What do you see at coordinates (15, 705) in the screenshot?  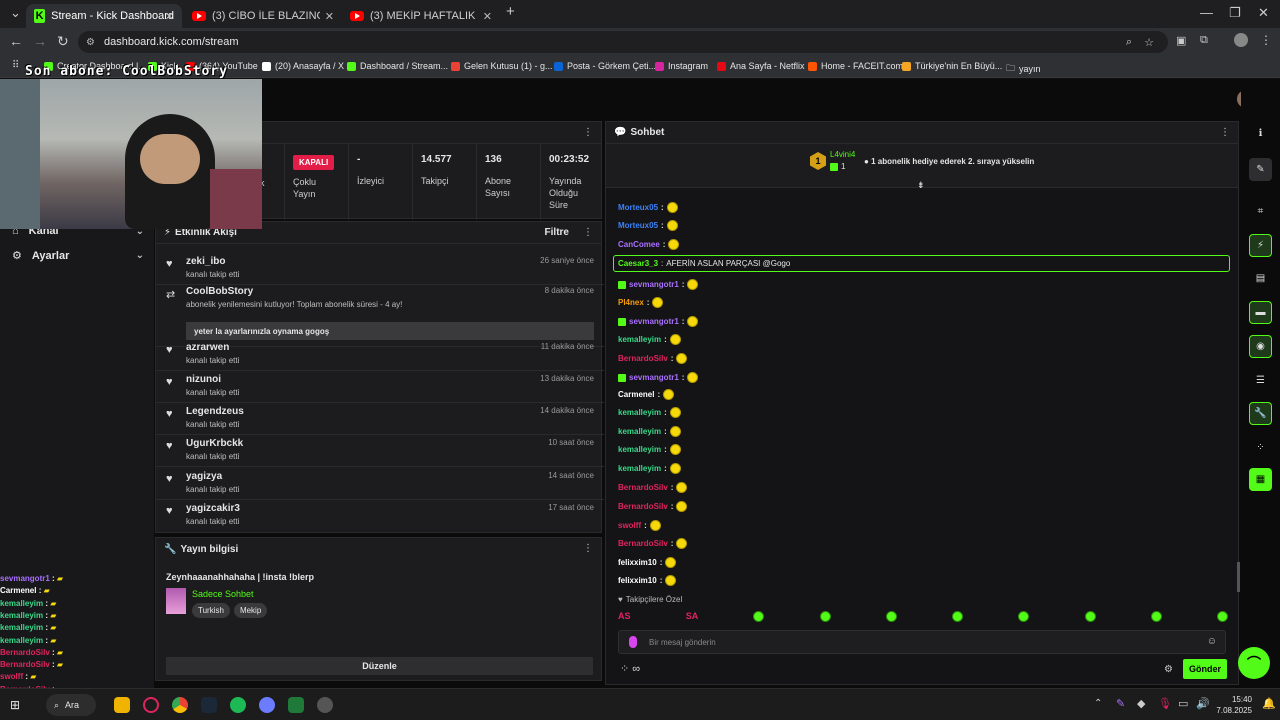 I see `windows-start-icon: ⊞` at bounding box center [15, 705].